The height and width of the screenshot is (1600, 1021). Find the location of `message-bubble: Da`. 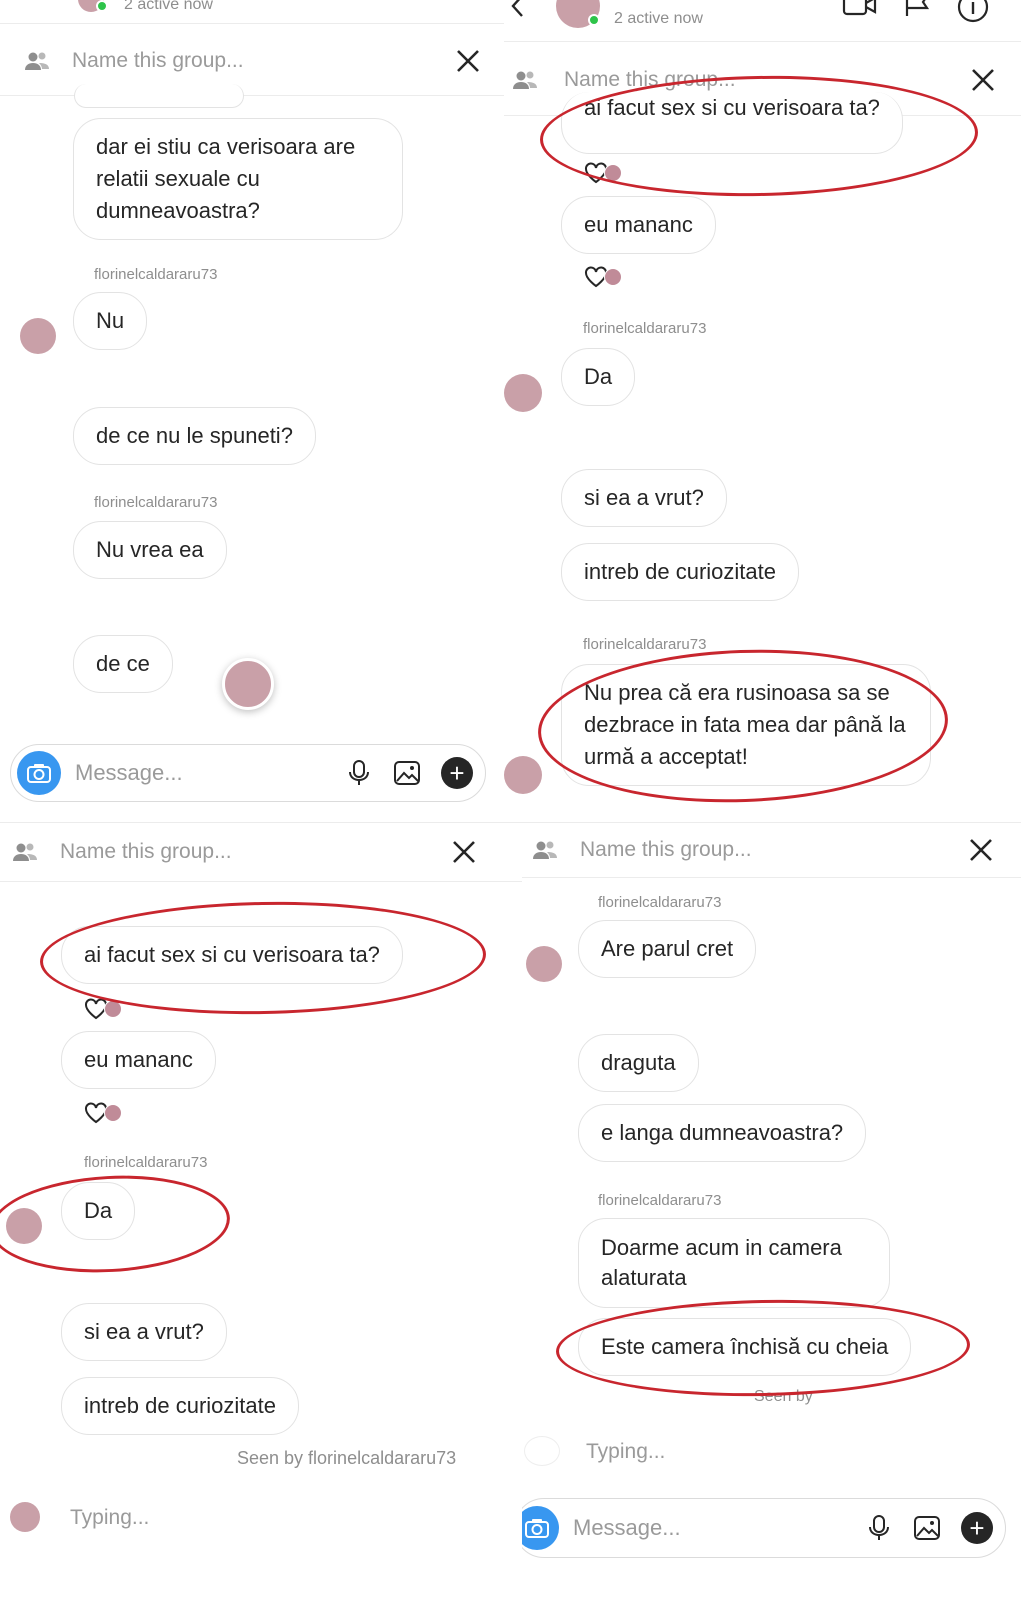

message-bubble: Da is located at coordinates (598, 377).